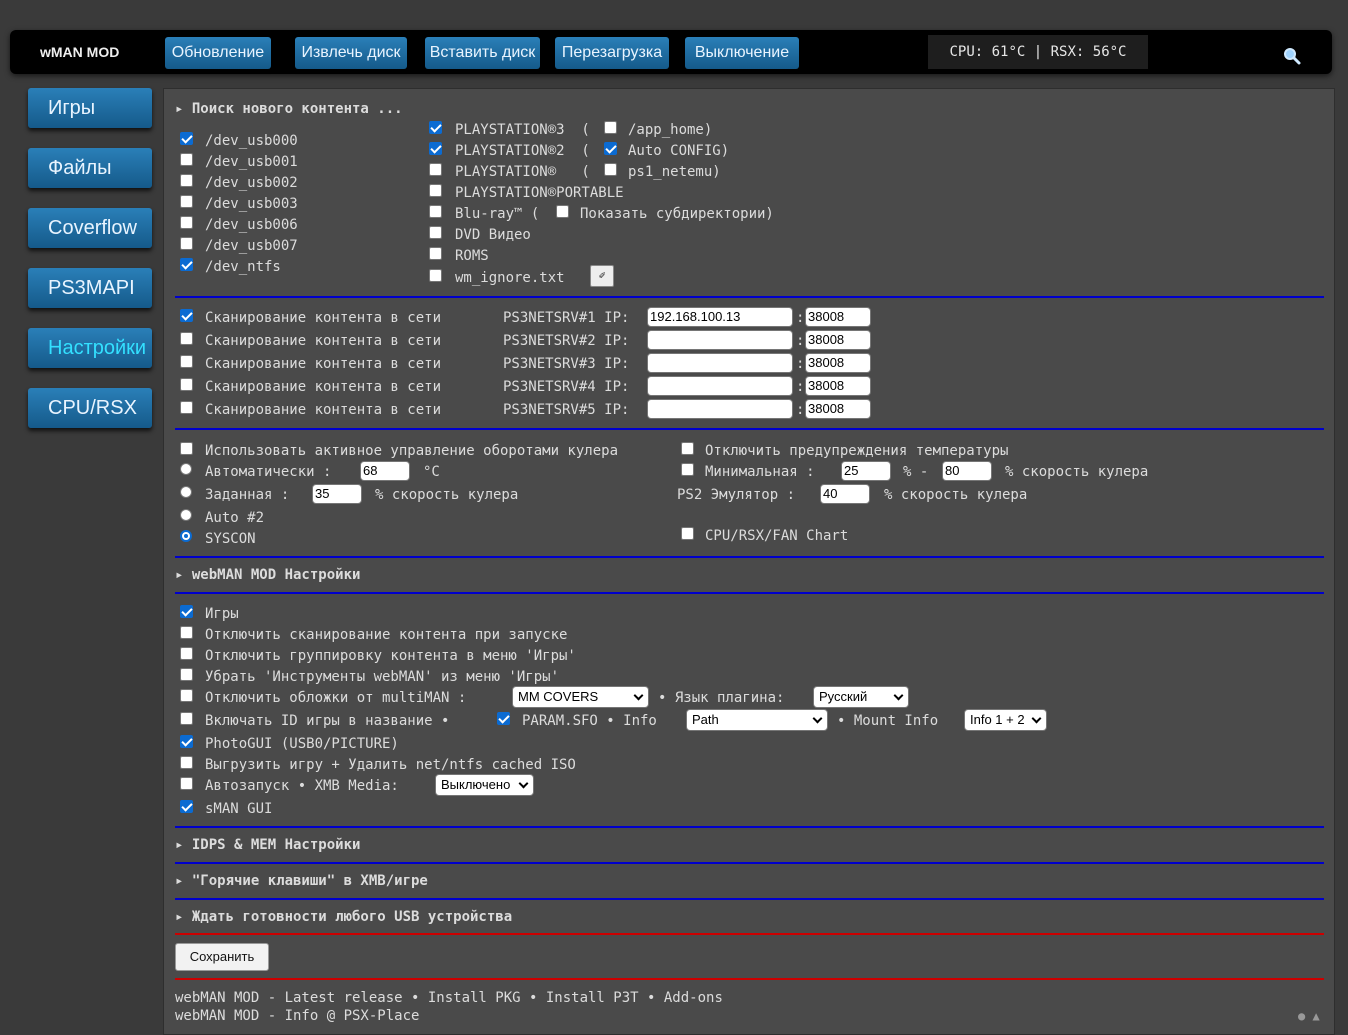 This screenshot has height=1035, width=1348. I want to click on content-type-label: ROMS, so click(472, 256).